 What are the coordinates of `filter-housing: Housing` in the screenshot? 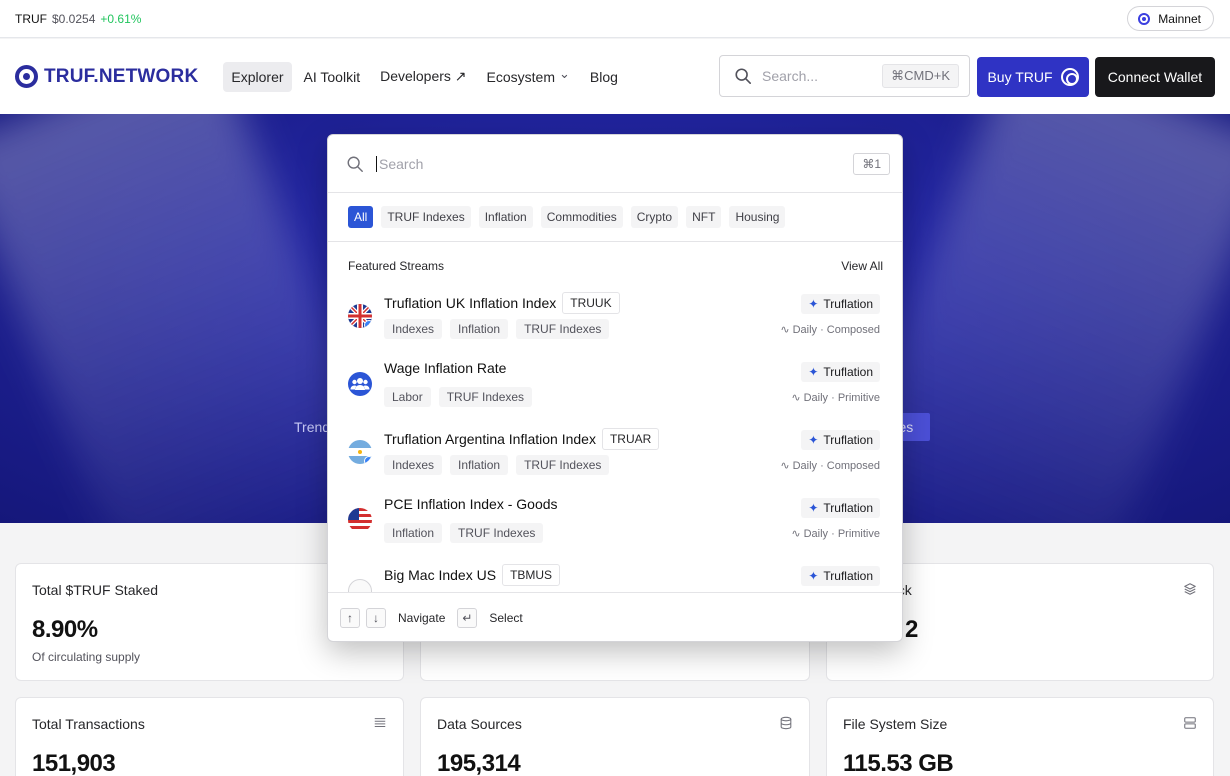 It's located at (757, 217).